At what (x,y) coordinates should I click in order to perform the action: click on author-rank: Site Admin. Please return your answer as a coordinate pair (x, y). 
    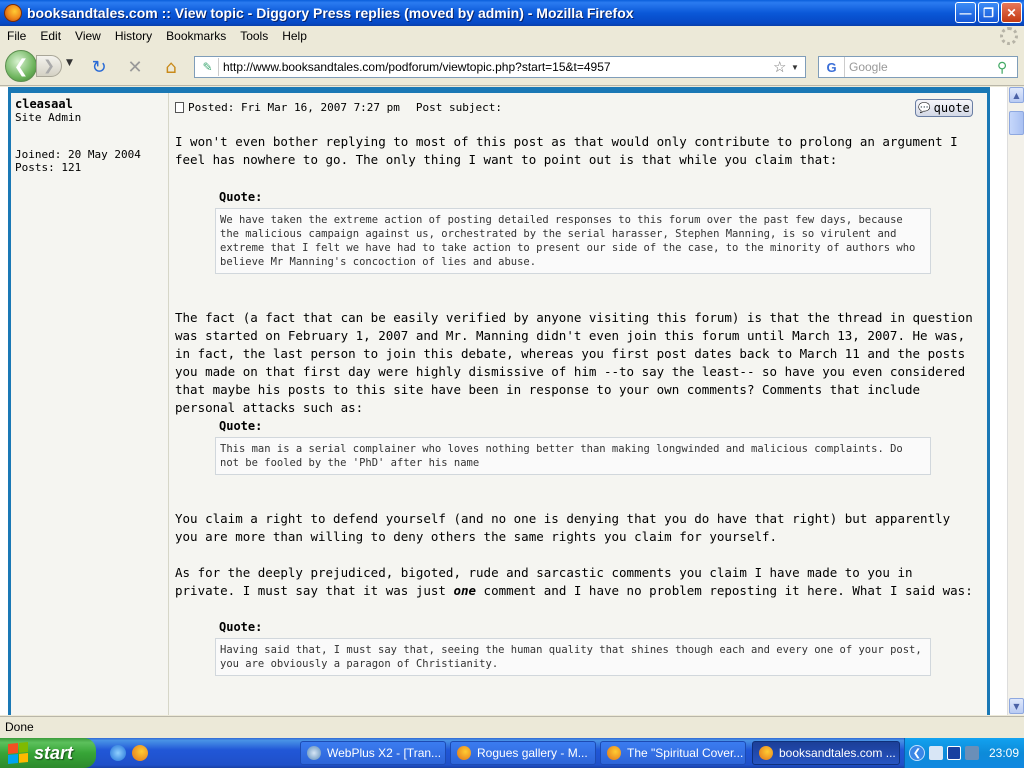
    Looking at the image, I should click on (48, 117).